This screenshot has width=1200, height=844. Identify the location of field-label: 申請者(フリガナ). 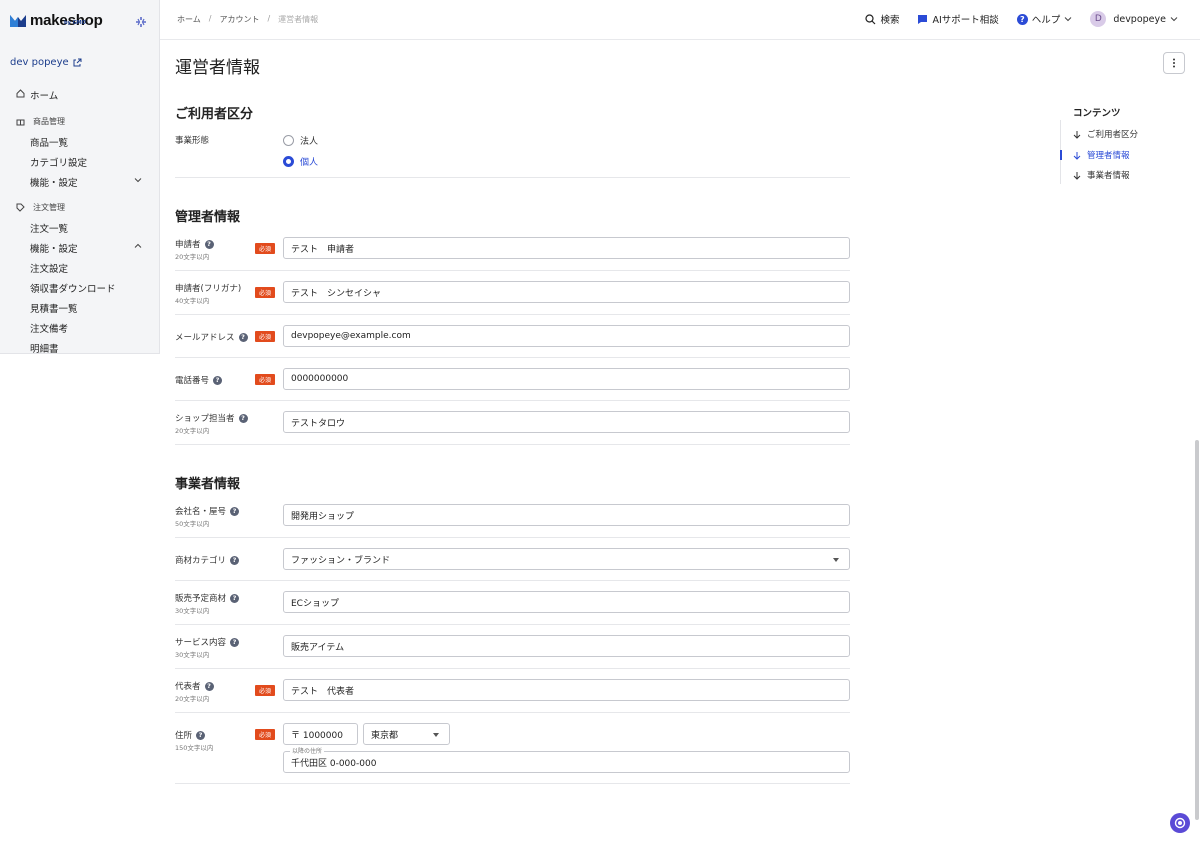
(208, 289).